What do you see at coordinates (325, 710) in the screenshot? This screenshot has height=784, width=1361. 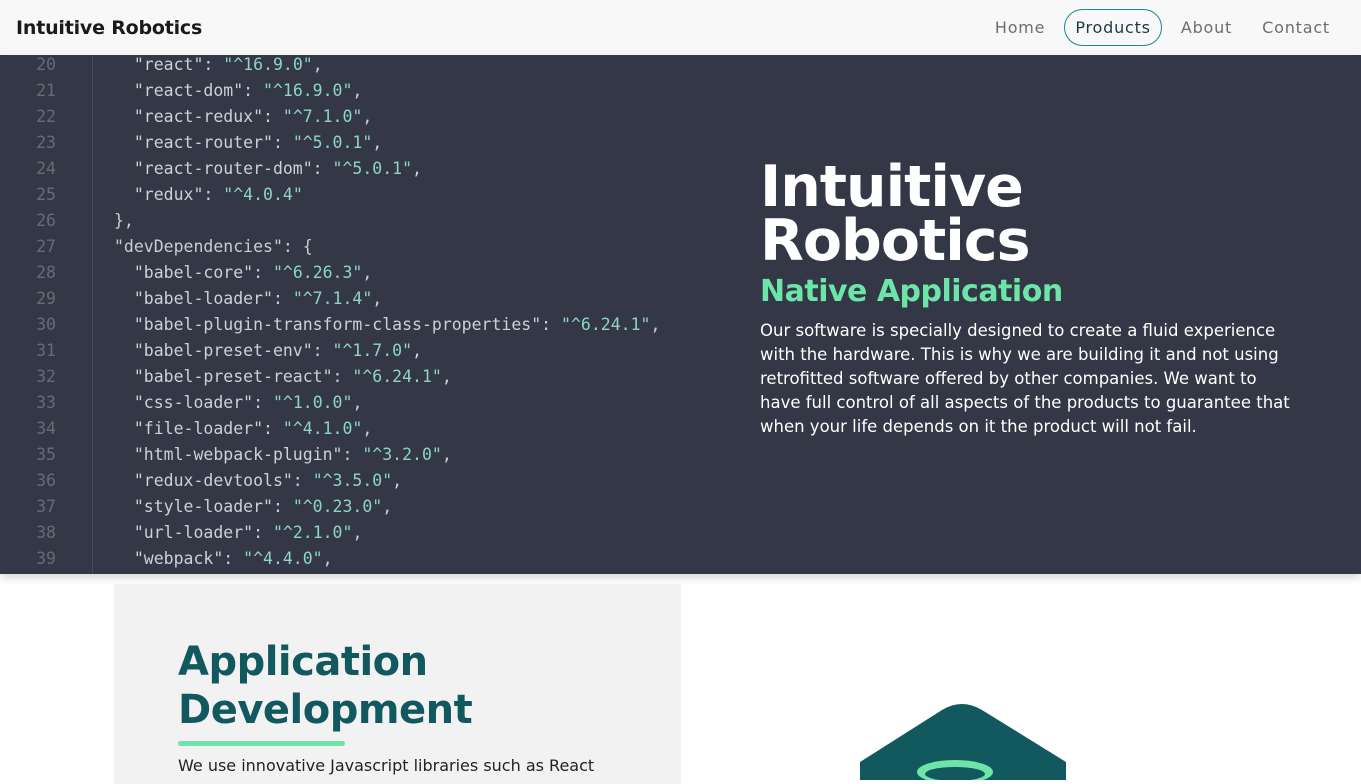 I see `section-title-line2: Development` at bounding box center [325, 710].